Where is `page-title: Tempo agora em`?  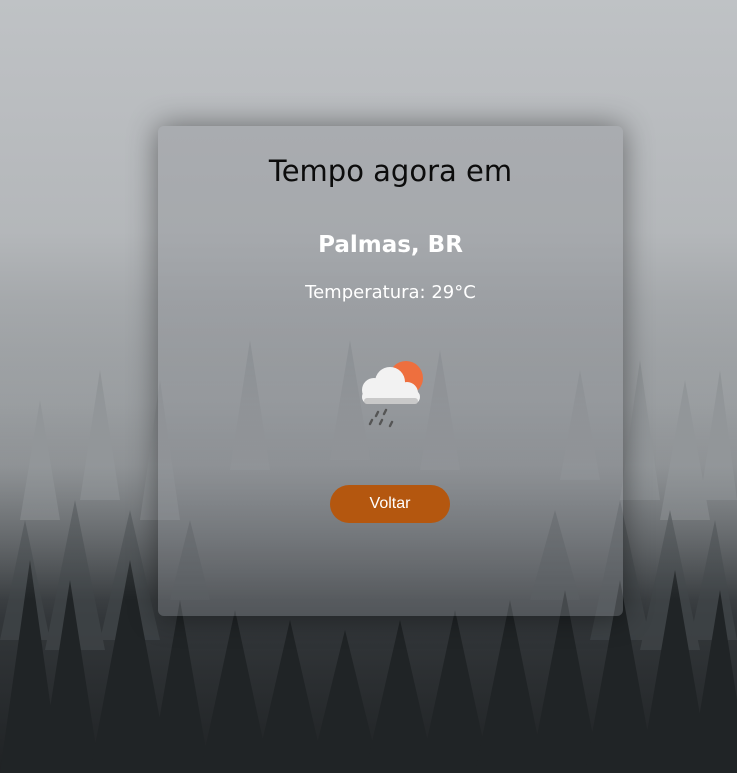 page-title: Tempo agora em is located at coordinates (390, 171).